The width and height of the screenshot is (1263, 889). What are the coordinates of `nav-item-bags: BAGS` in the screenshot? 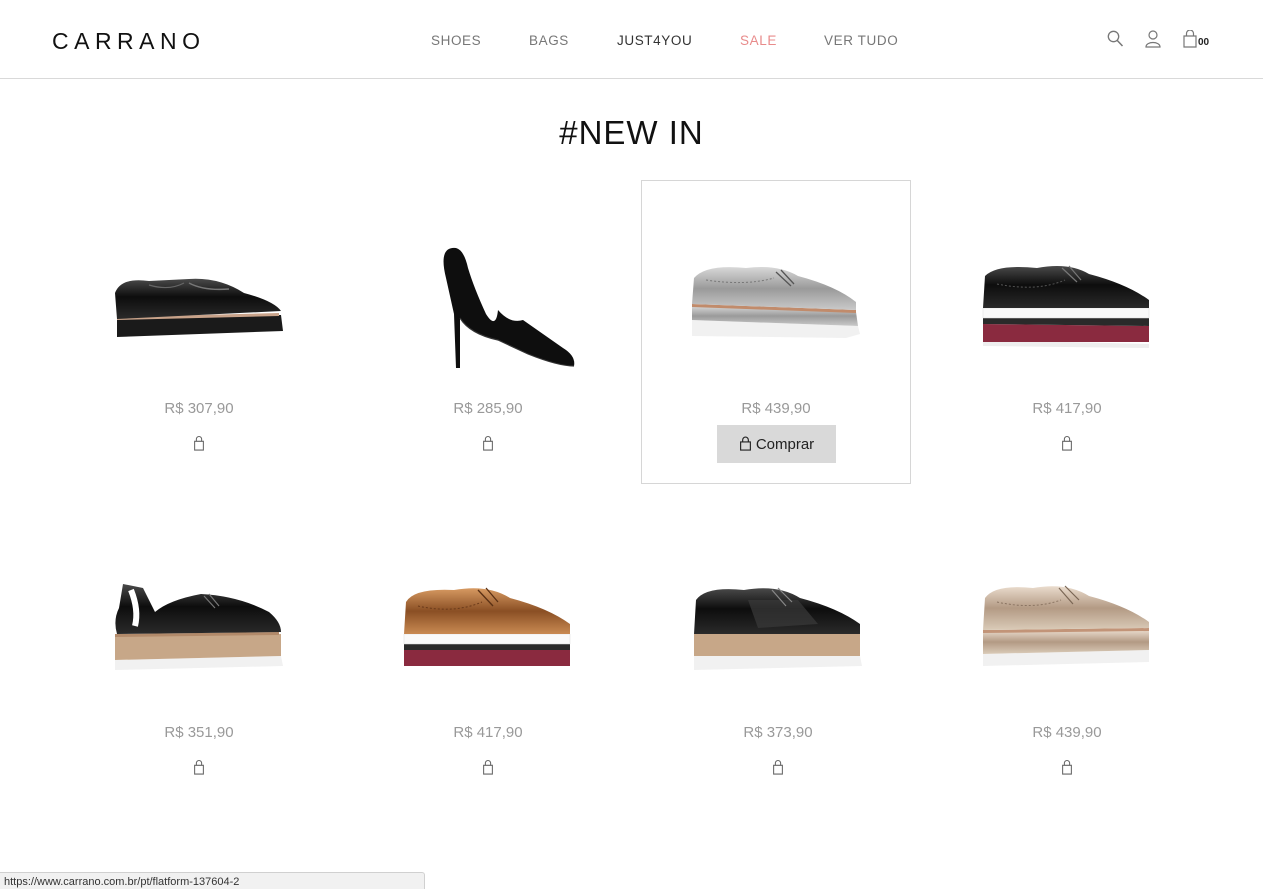 It's located at (549, 40).